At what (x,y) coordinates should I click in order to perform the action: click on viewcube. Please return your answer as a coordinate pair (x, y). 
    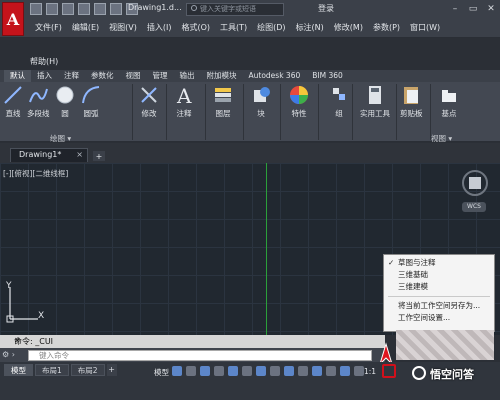
    Looking at the image, I should click on (475, 183).